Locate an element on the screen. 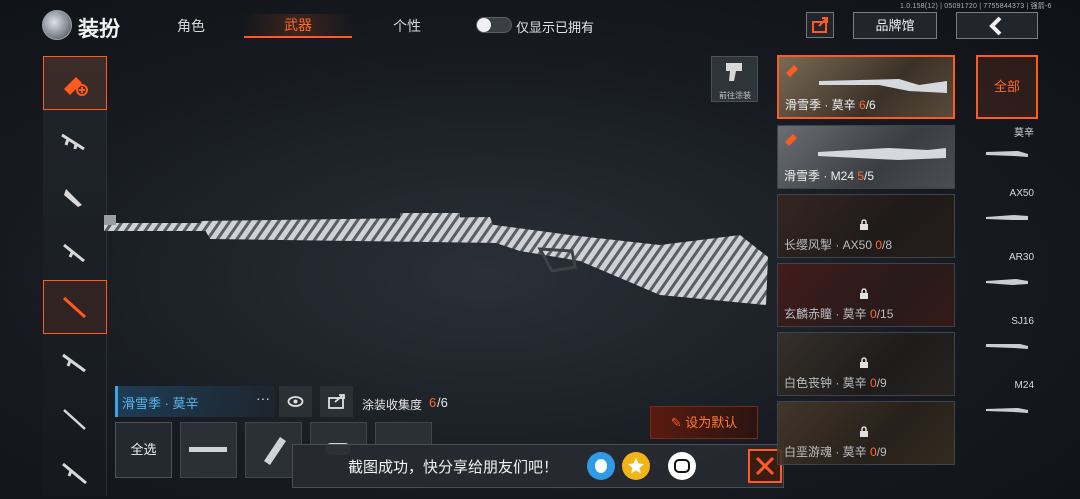  collection-owned: 6 is located at coordinates (433, 402).